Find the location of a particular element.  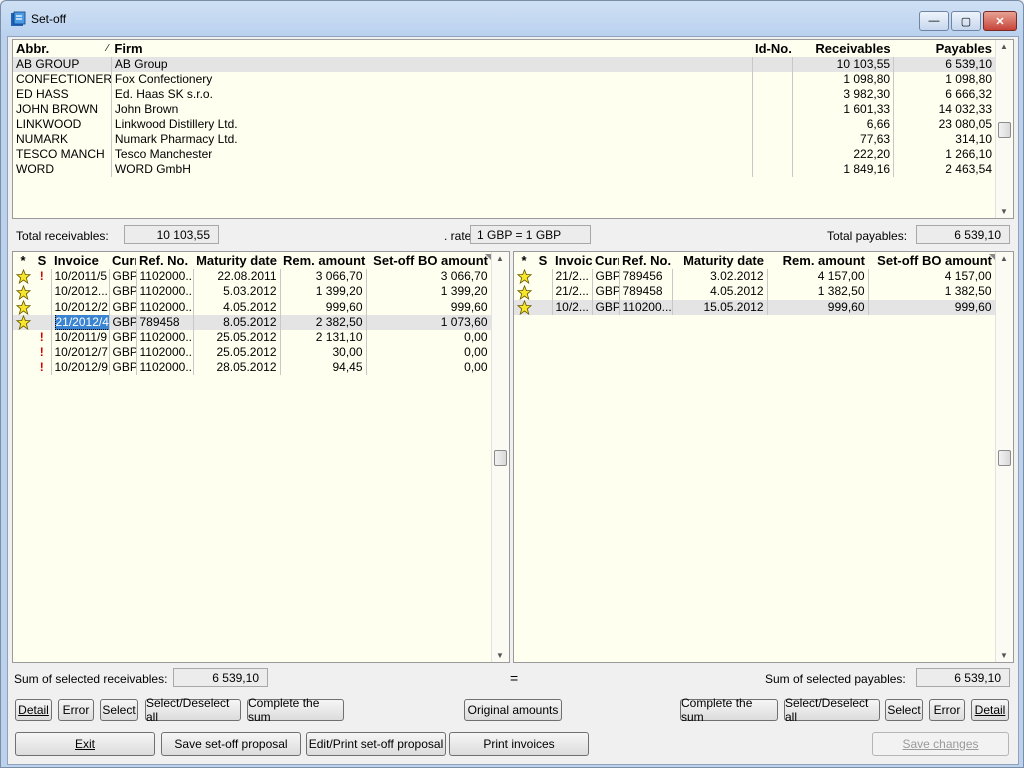

exit-button: Exit is located at coordinates (85, 744).